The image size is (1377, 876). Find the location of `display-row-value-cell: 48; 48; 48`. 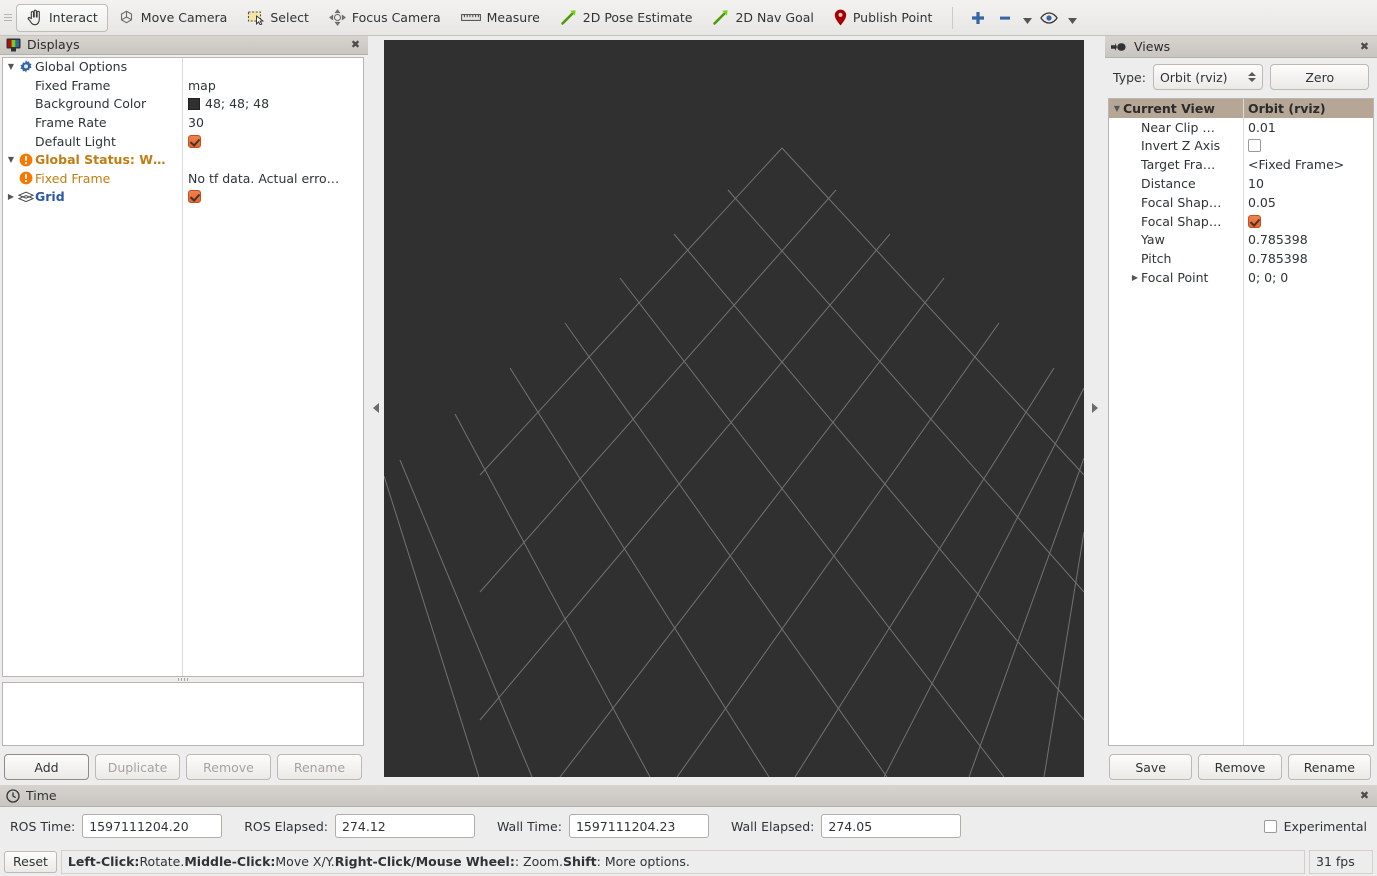

display-row-value-cell: 48; 48; 48 is located at coordinates (272, 104).